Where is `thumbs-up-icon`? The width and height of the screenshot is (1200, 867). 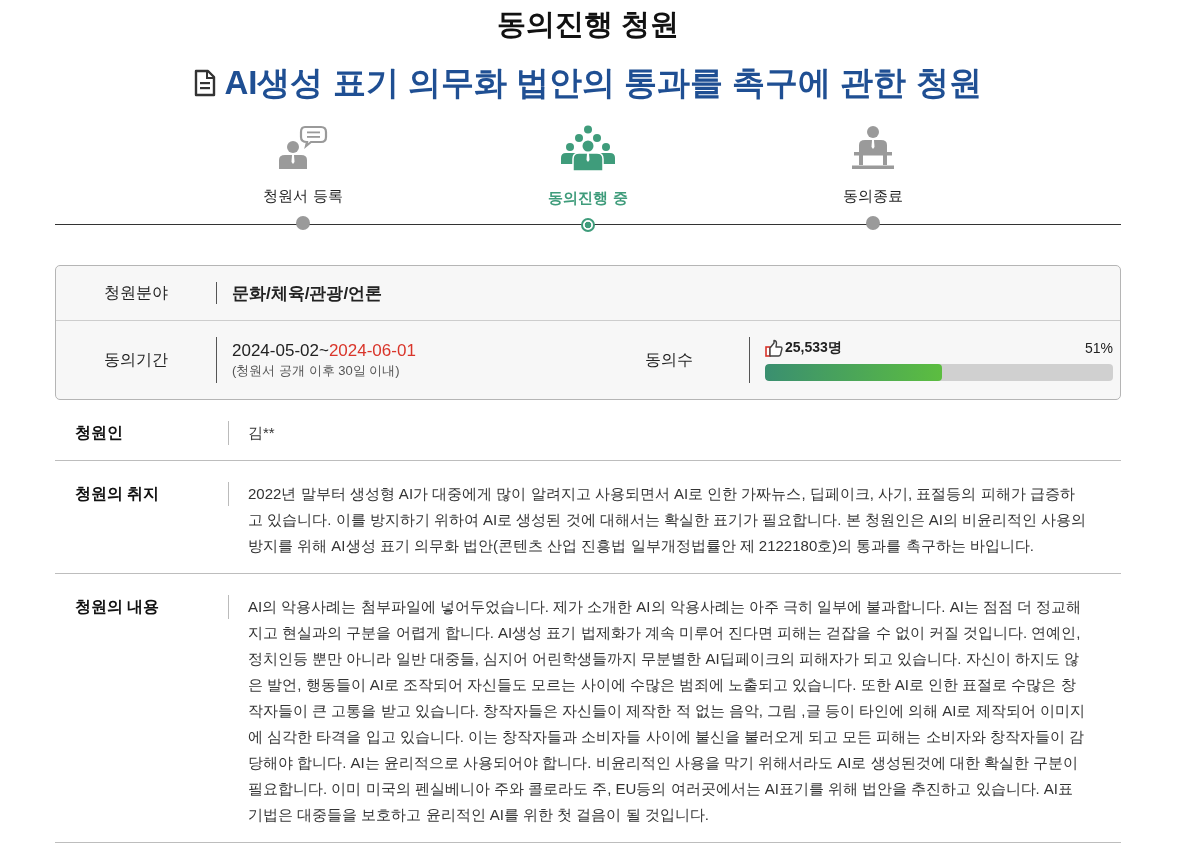
thumbs-up-icon is located at coordinates (774, 348).